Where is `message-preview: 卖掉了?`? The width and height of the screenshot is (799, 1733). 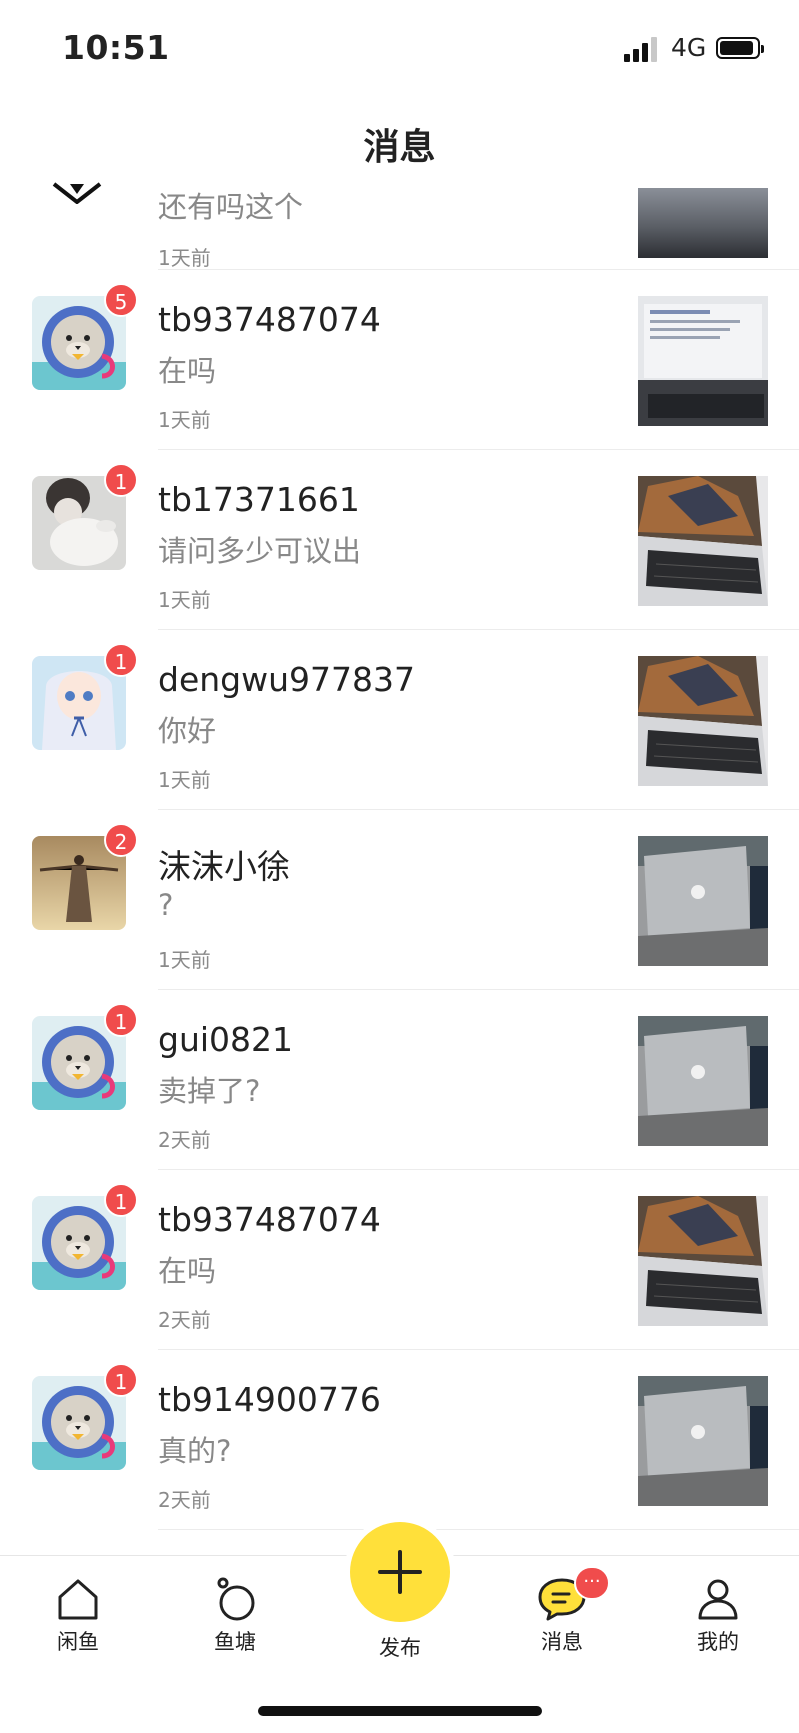
message-preview: 卖掉了? is located at coordinates (209, 1091).